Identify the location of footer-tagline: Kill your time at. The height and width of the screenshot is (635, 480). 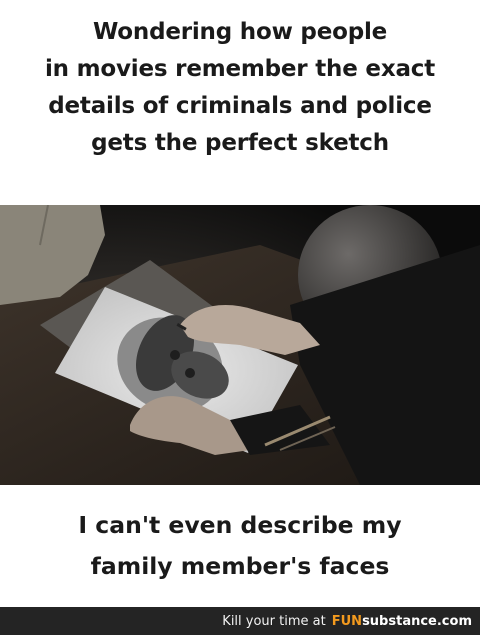
(274, 621).